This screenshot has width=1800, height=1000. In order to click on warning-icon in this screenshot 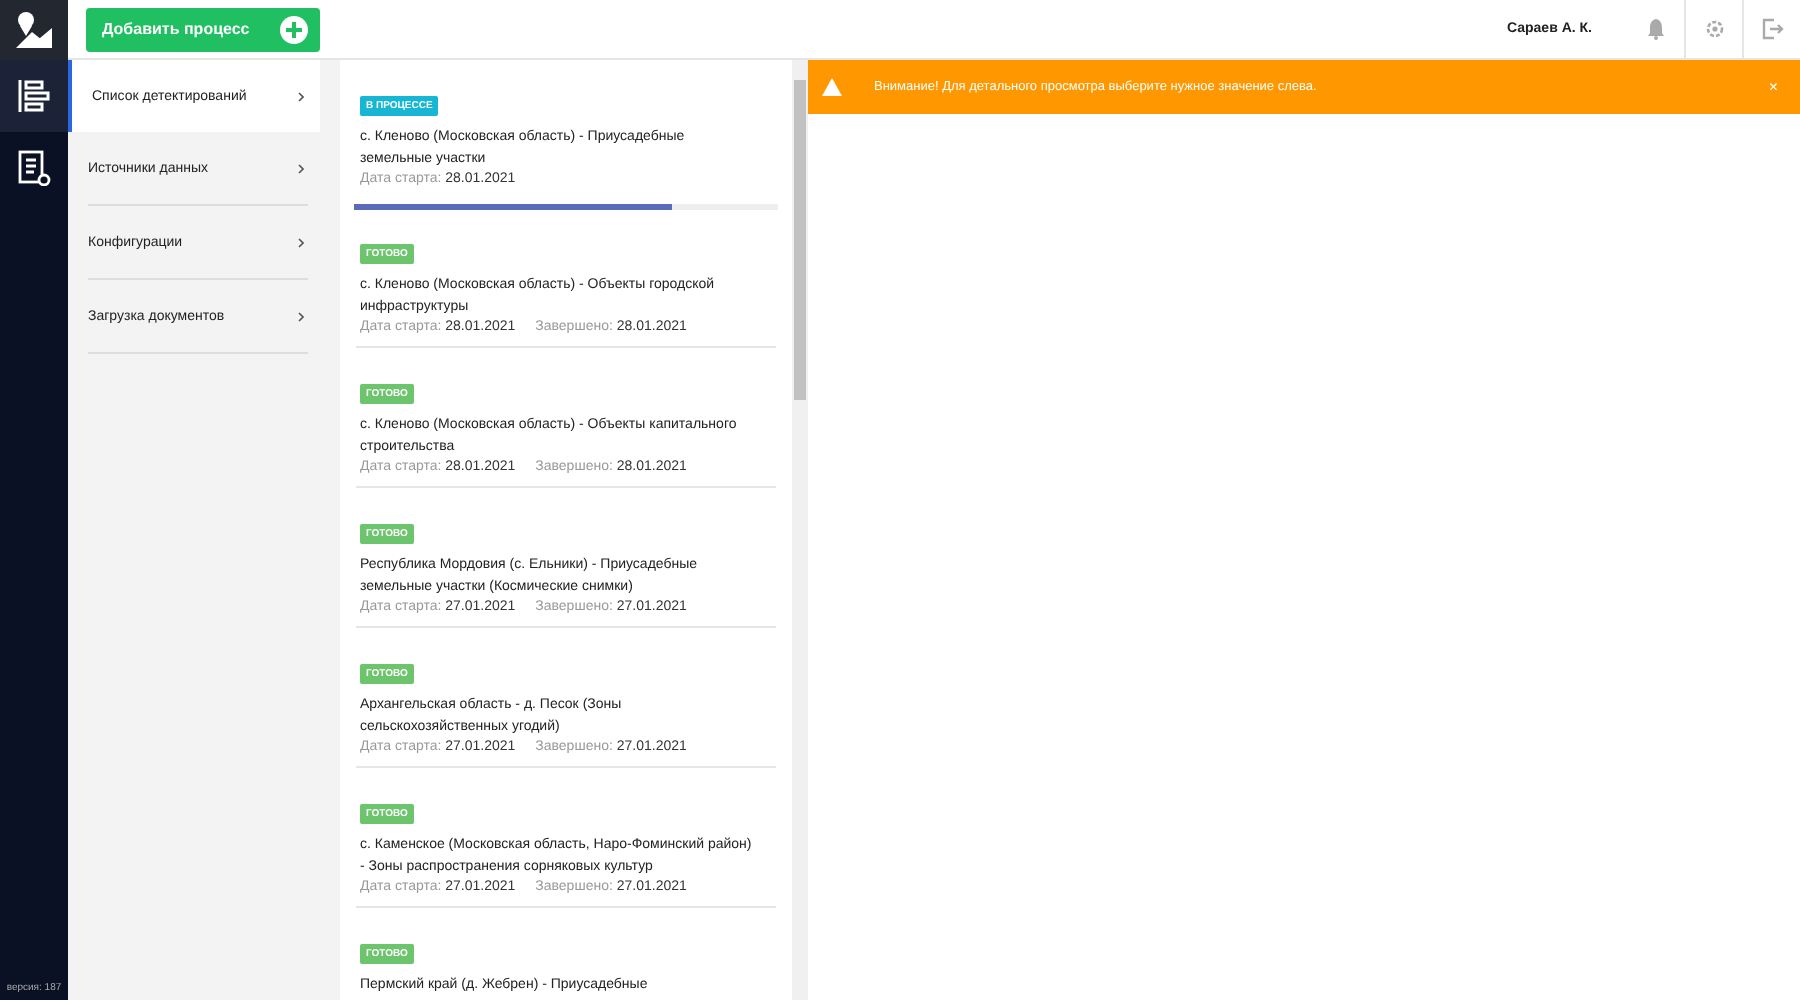, I will do `click(832, 87)`.